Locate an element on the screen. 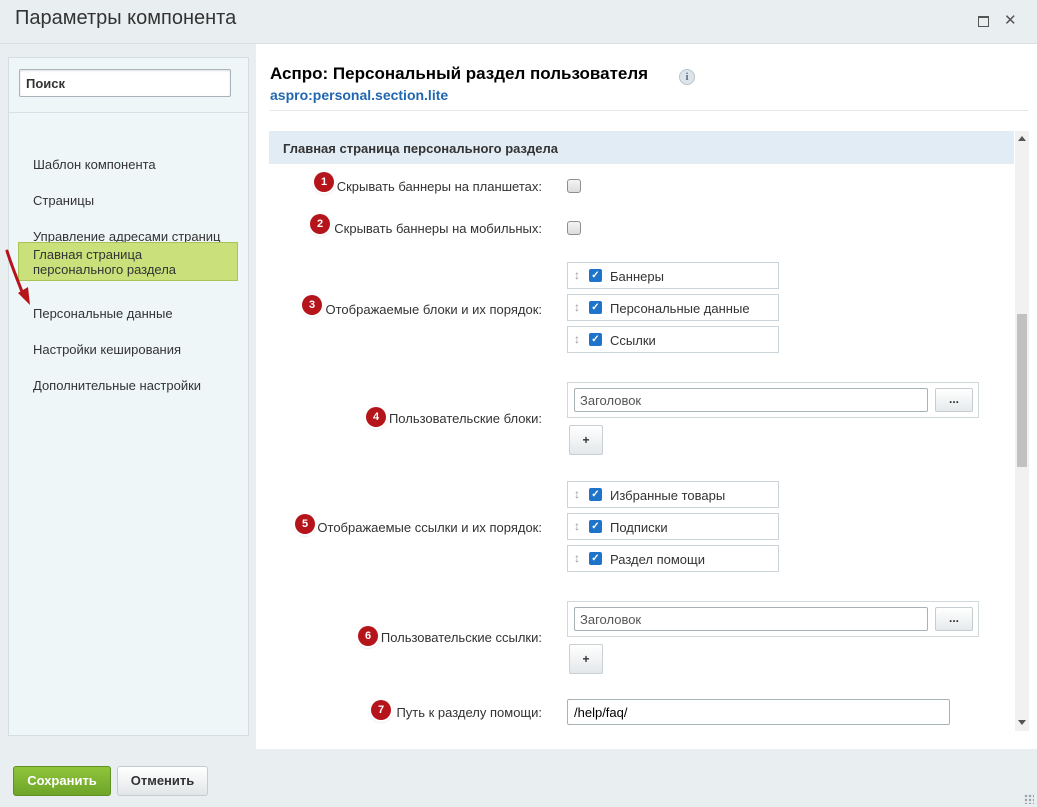 The width and height of the screenshot is (1037, 807). sidebar-item-template: Шаблон компонента is located at coordinates (128, 164).